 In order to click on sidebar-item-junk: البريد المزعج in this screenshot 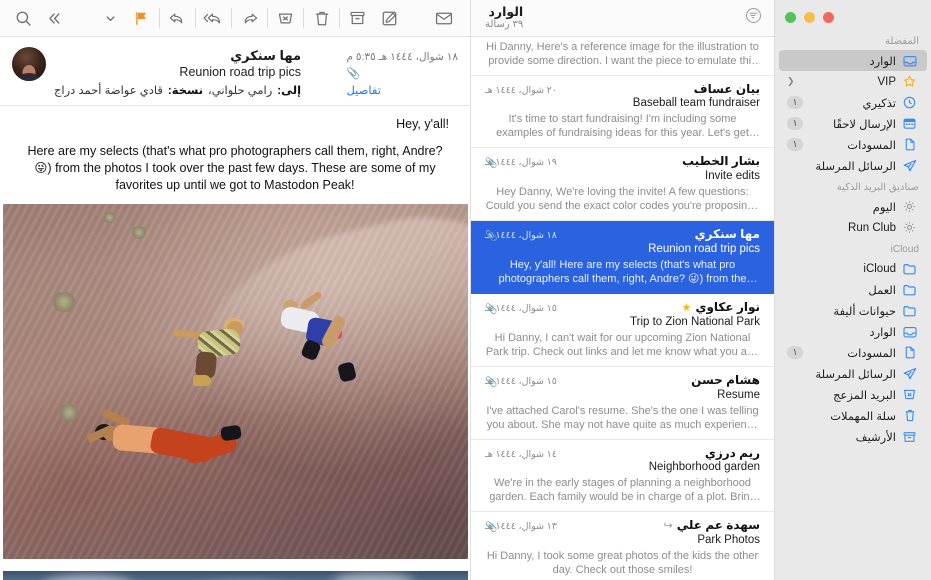, I will do `click(853, 394)`.